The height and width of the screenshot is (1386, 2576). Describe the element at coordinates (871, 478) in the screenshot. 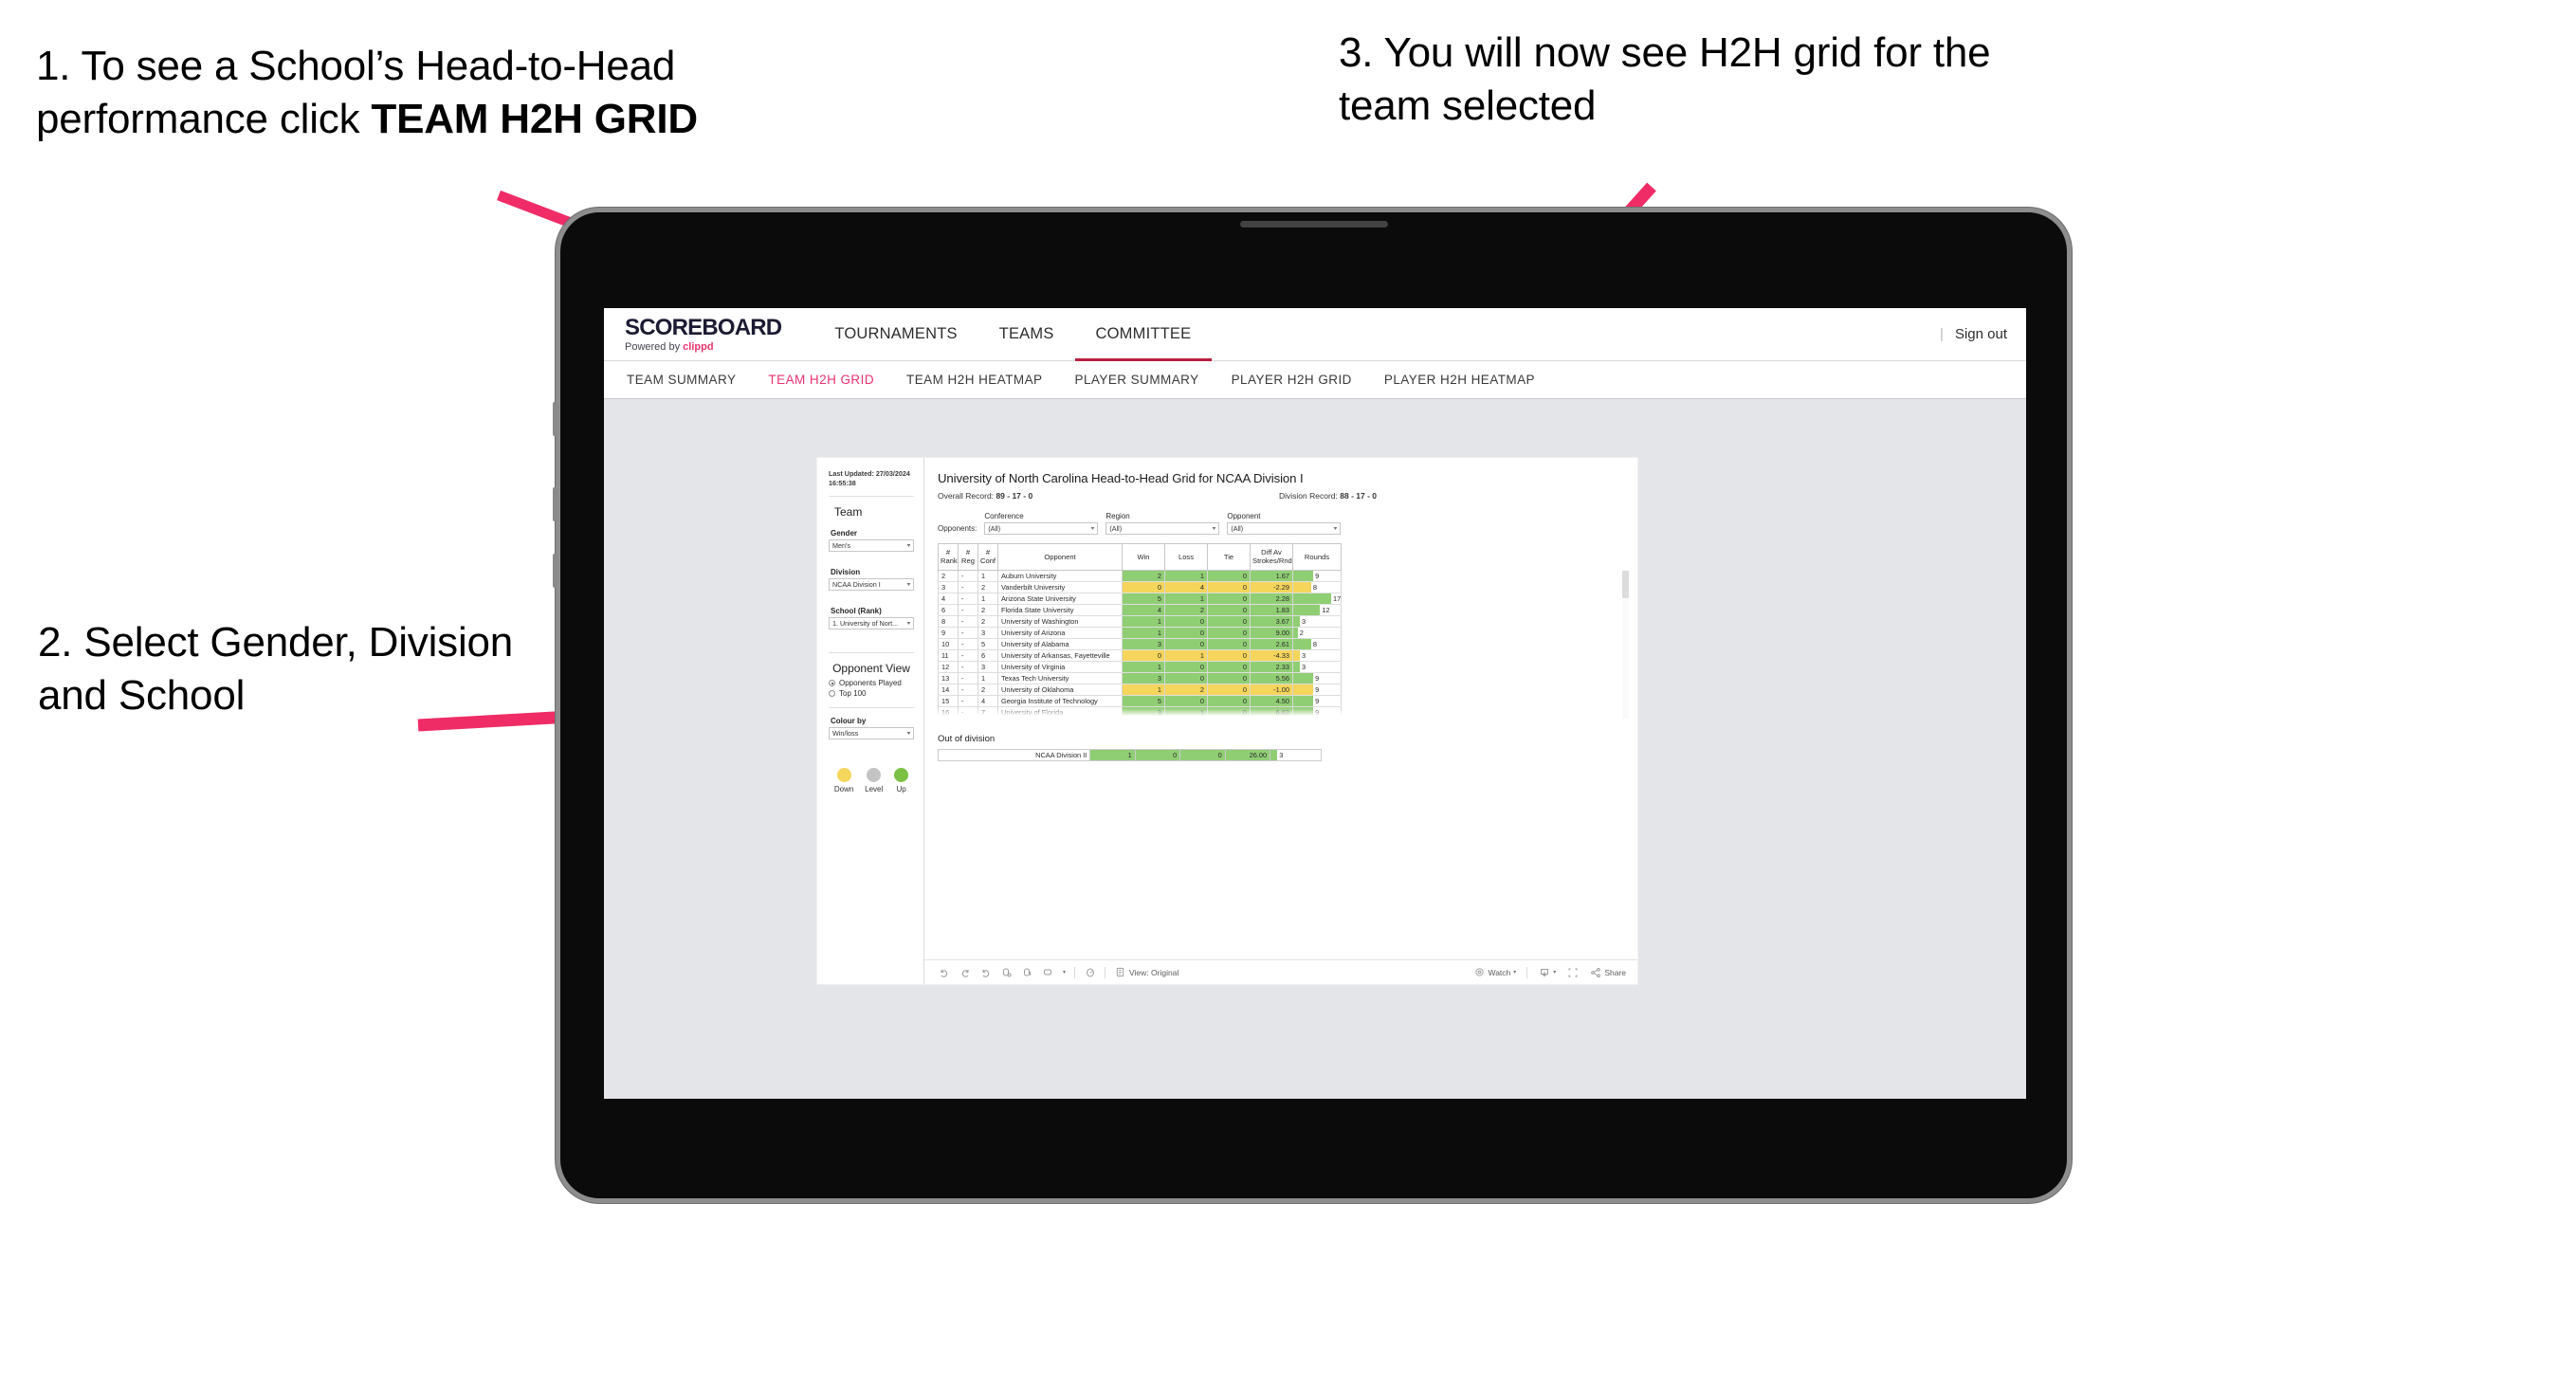

I see `last-updated: Last Updated: 27/03/2024 16:55:38` at that location.